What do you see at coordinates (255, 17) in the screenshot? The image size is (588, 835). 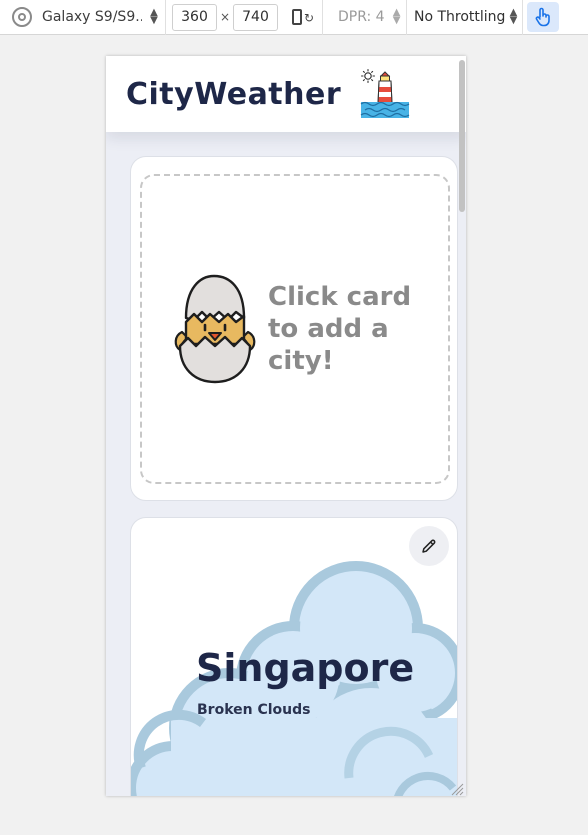 I see `height-input: 740` at bounding box center [255, 17].